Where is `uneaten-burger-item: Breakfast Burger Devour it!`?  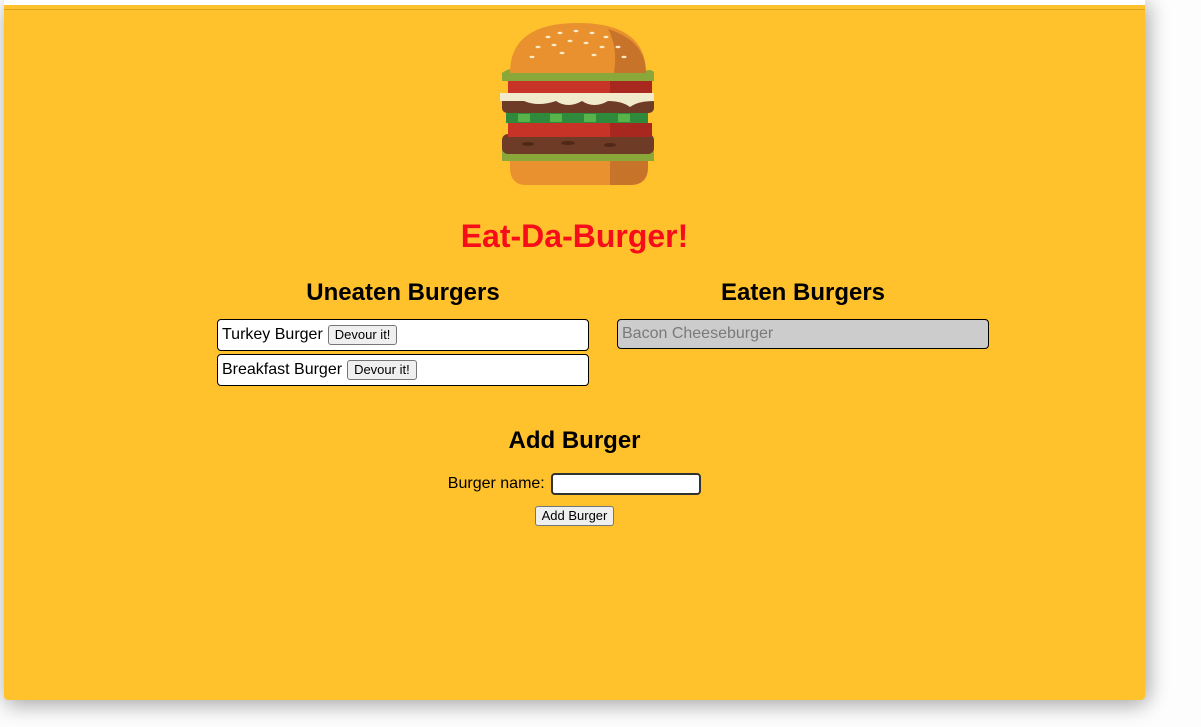
uneaten-burger-item: Breakfast Burger Devour it! is located at coordinates (403, 370).